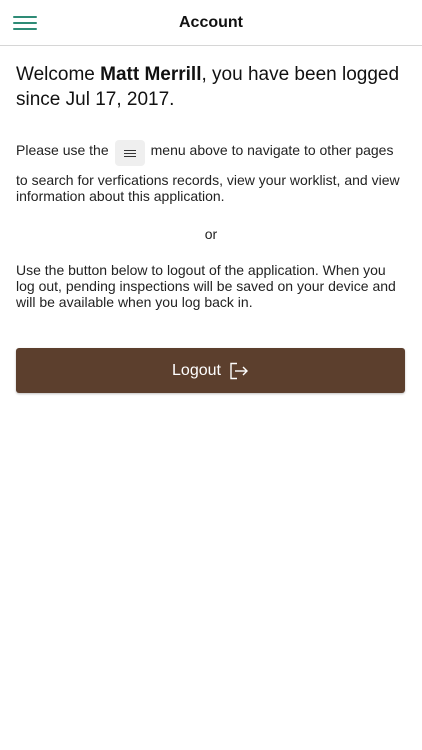  I want to click on instructions-after-icon: menu above to navigate to other pages, so click(272, 150).